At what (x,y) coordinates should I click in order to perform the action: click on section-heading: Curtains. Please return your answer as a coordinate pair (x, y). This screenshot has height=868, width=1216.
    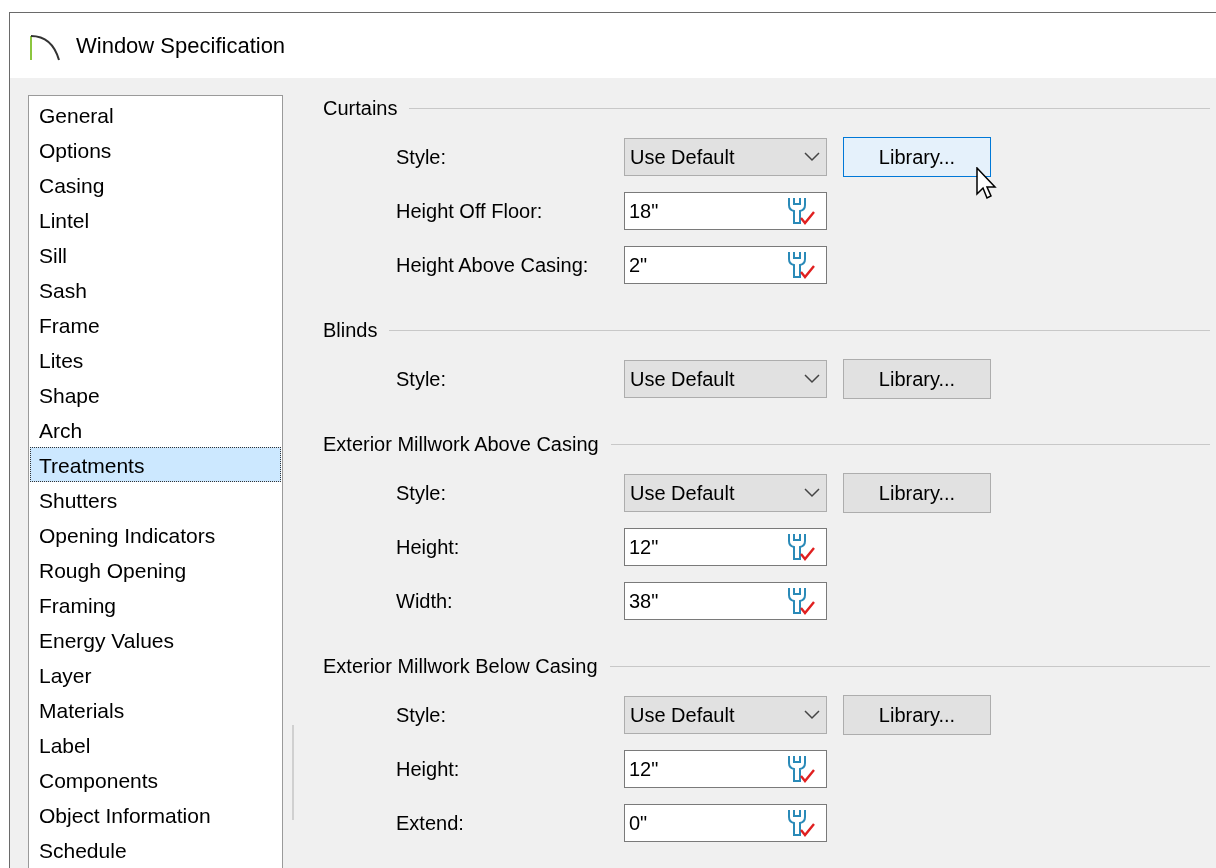
    Looking at the image, I should click on (360, 108).